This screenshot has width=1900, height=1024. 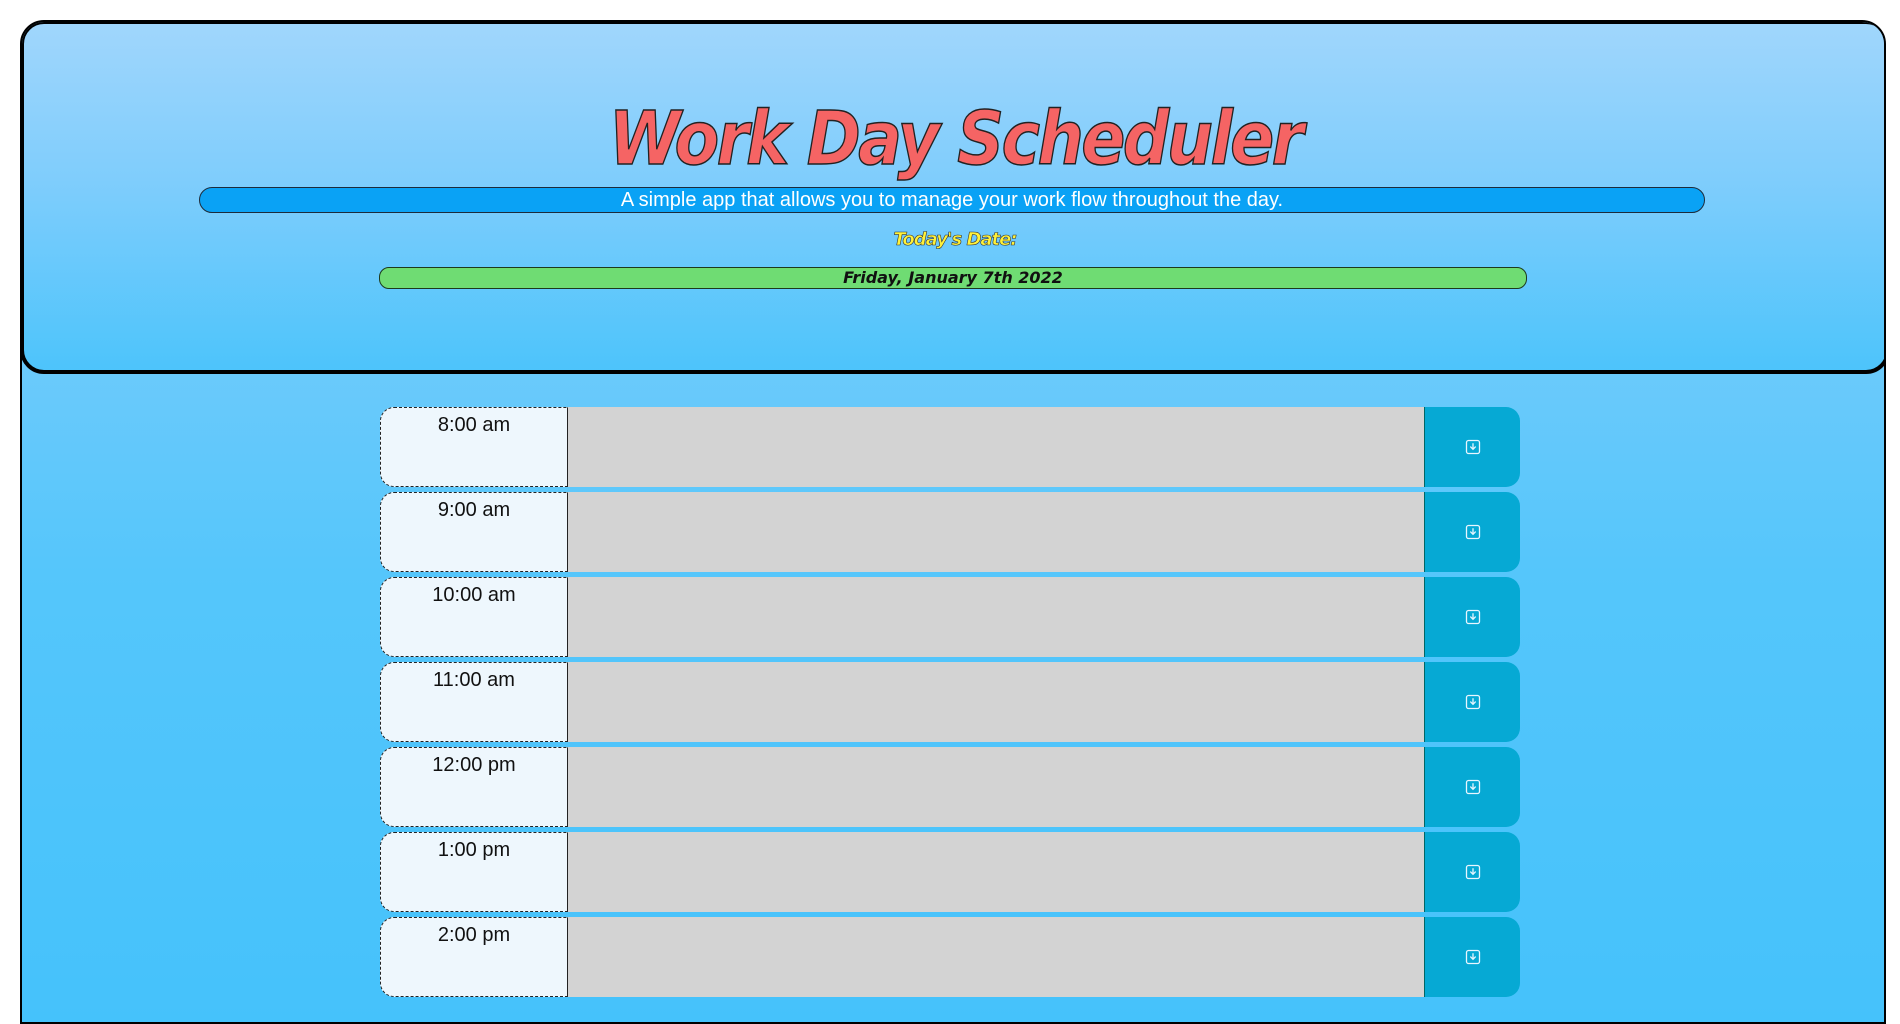 What do you see at coordinates (474, 872) in the screenshot?
I see `hour-label: 1:00 pm` at bounding box center [474, 872].